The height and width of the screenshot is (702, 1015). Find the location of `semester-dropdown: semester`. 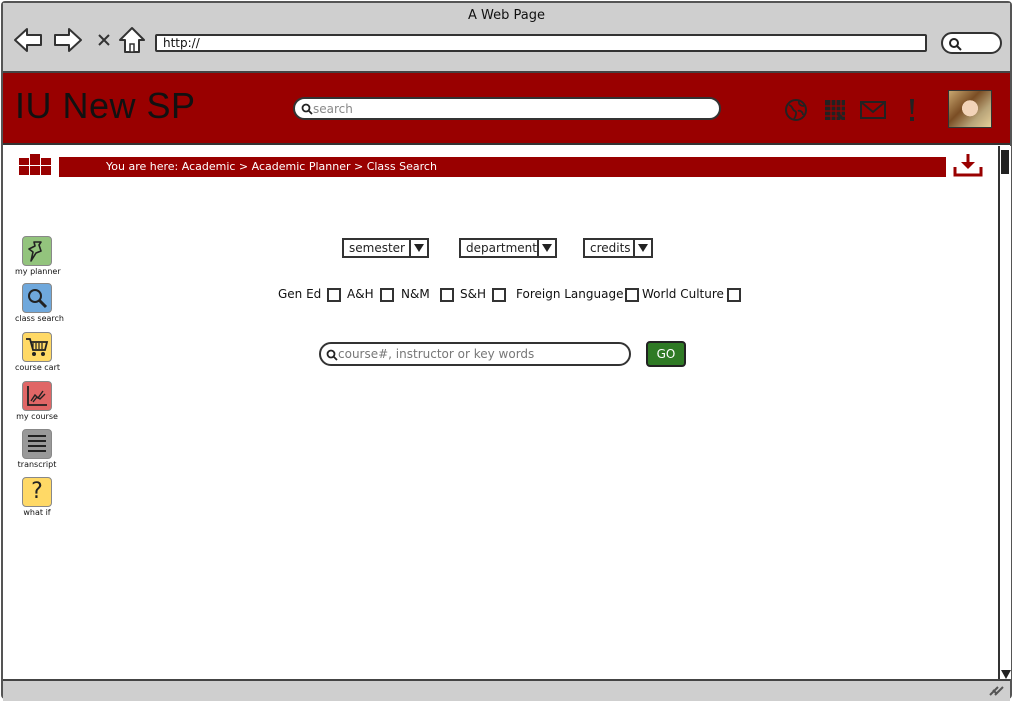

semester-dropdown: semester is located at coordinates (385, 248).